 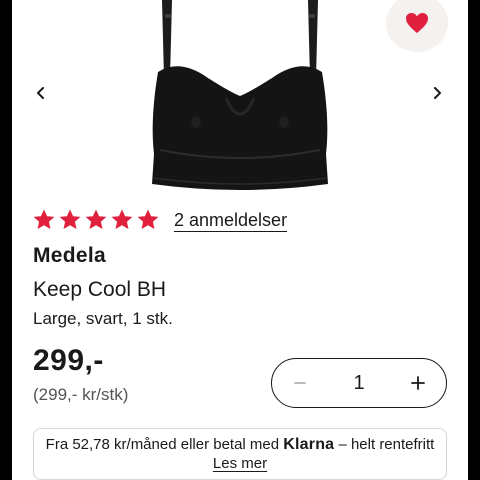 I want to click on chevron-right-icon, so click(x=437, y=93).